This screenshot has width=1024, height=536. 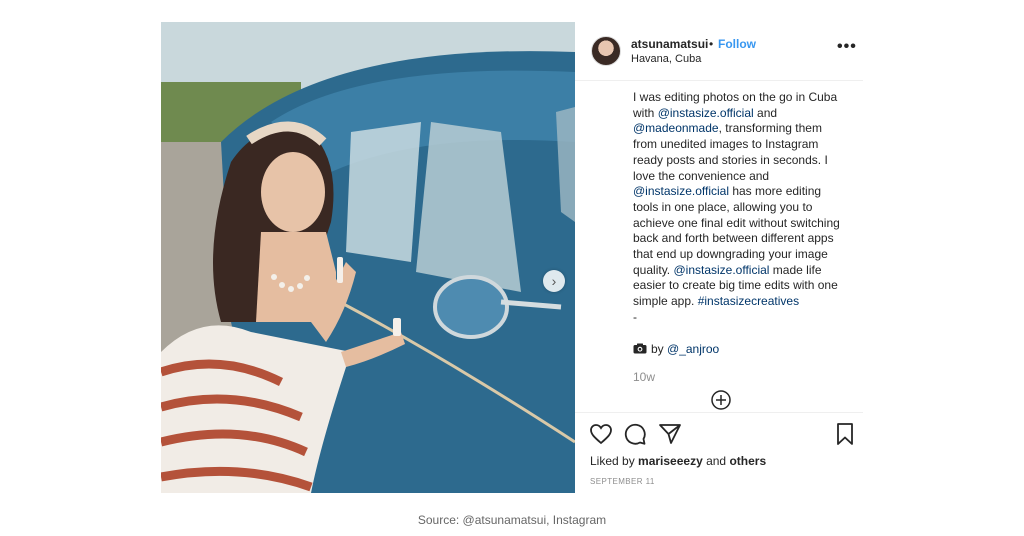 I want to click on username: atsunamatsui, so click(x=669, y=44).